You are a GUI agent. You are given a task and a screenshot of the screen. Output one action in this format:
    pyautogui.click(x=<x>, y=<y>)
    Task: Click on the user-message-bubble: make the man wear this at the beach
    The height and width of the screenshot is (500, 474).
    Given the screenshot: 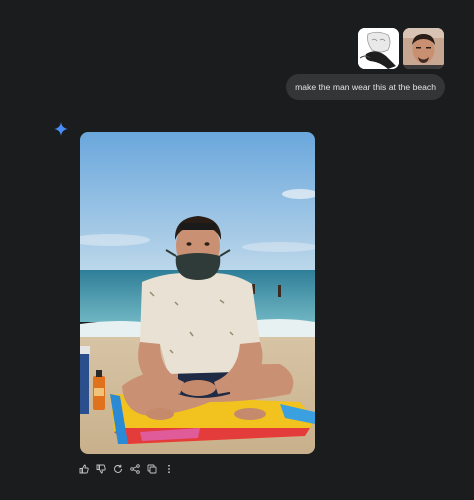 What is the action you would take?
    pyautogui.click(x=365, y=87)
    